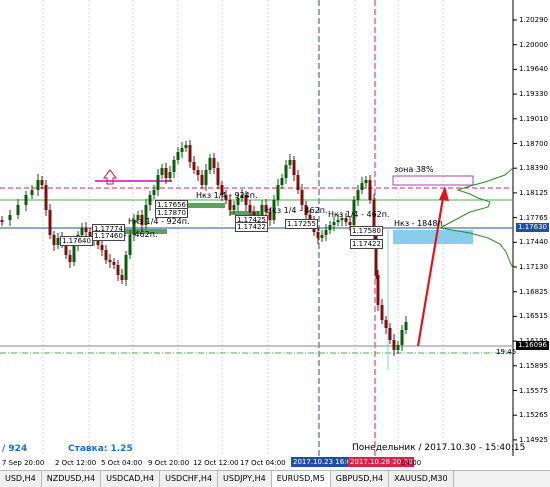 The image size is (550, 487). I want to click on low-price-badge: 1.16096, so click(532, 345).